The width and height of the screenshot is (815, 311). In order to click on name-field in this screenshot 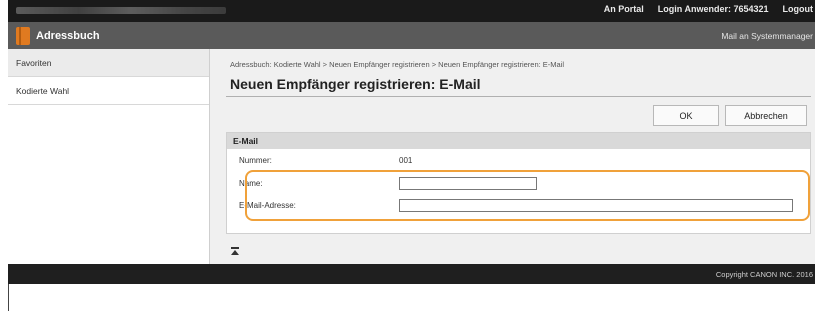, I will do `click(468, 183)`.